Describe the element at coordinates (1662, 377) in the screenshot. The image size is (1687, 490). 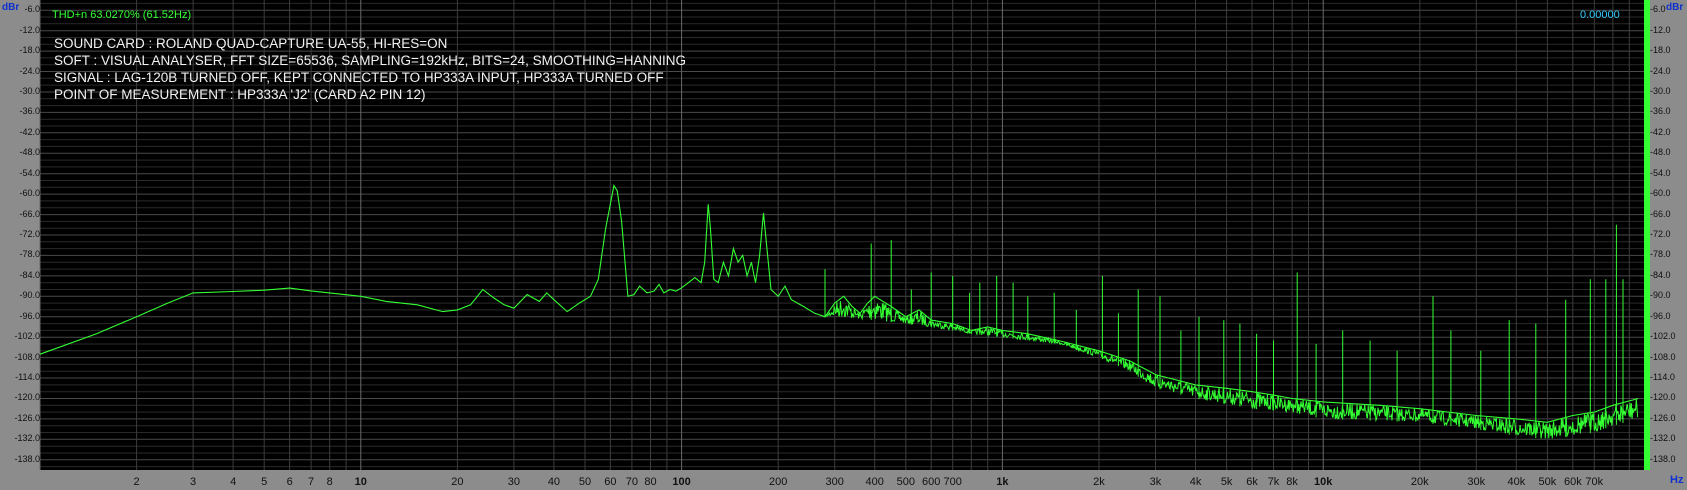
I see `y-tick-label-right: -114.0` at that location.